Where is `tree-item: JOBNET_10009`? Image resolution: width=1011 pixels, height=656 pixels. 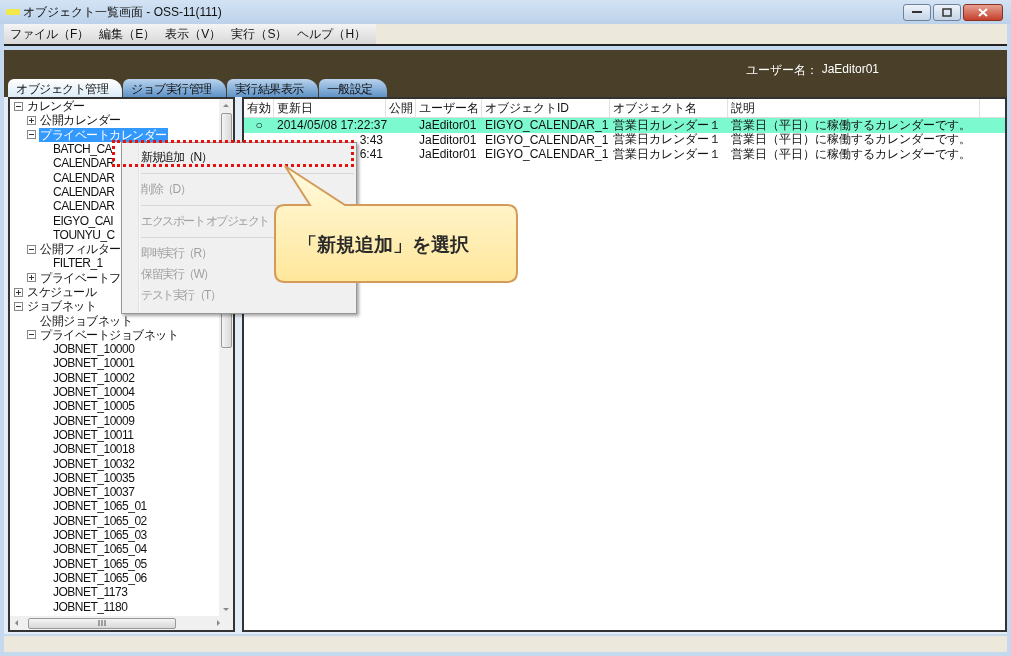 tree-item: JOBNET_10009 is located at coordinates (94, 420).